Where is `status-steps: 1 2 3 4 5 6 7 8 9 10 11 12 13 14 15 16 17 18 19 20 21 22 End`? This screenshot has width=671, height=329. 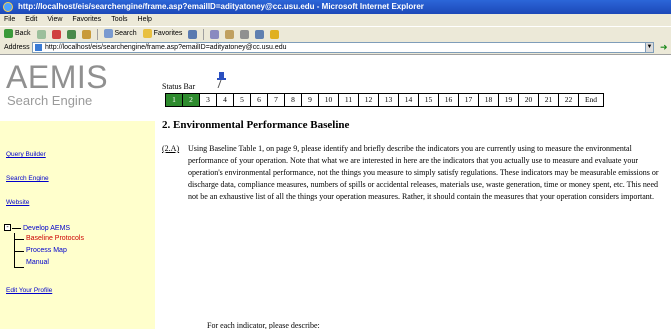 status-steps: 1 2 3 4 5 6 7 8 9 10 11 12 13 14 15 16 17 18 19 20 21 22 End is located at coordinates (384, 100).